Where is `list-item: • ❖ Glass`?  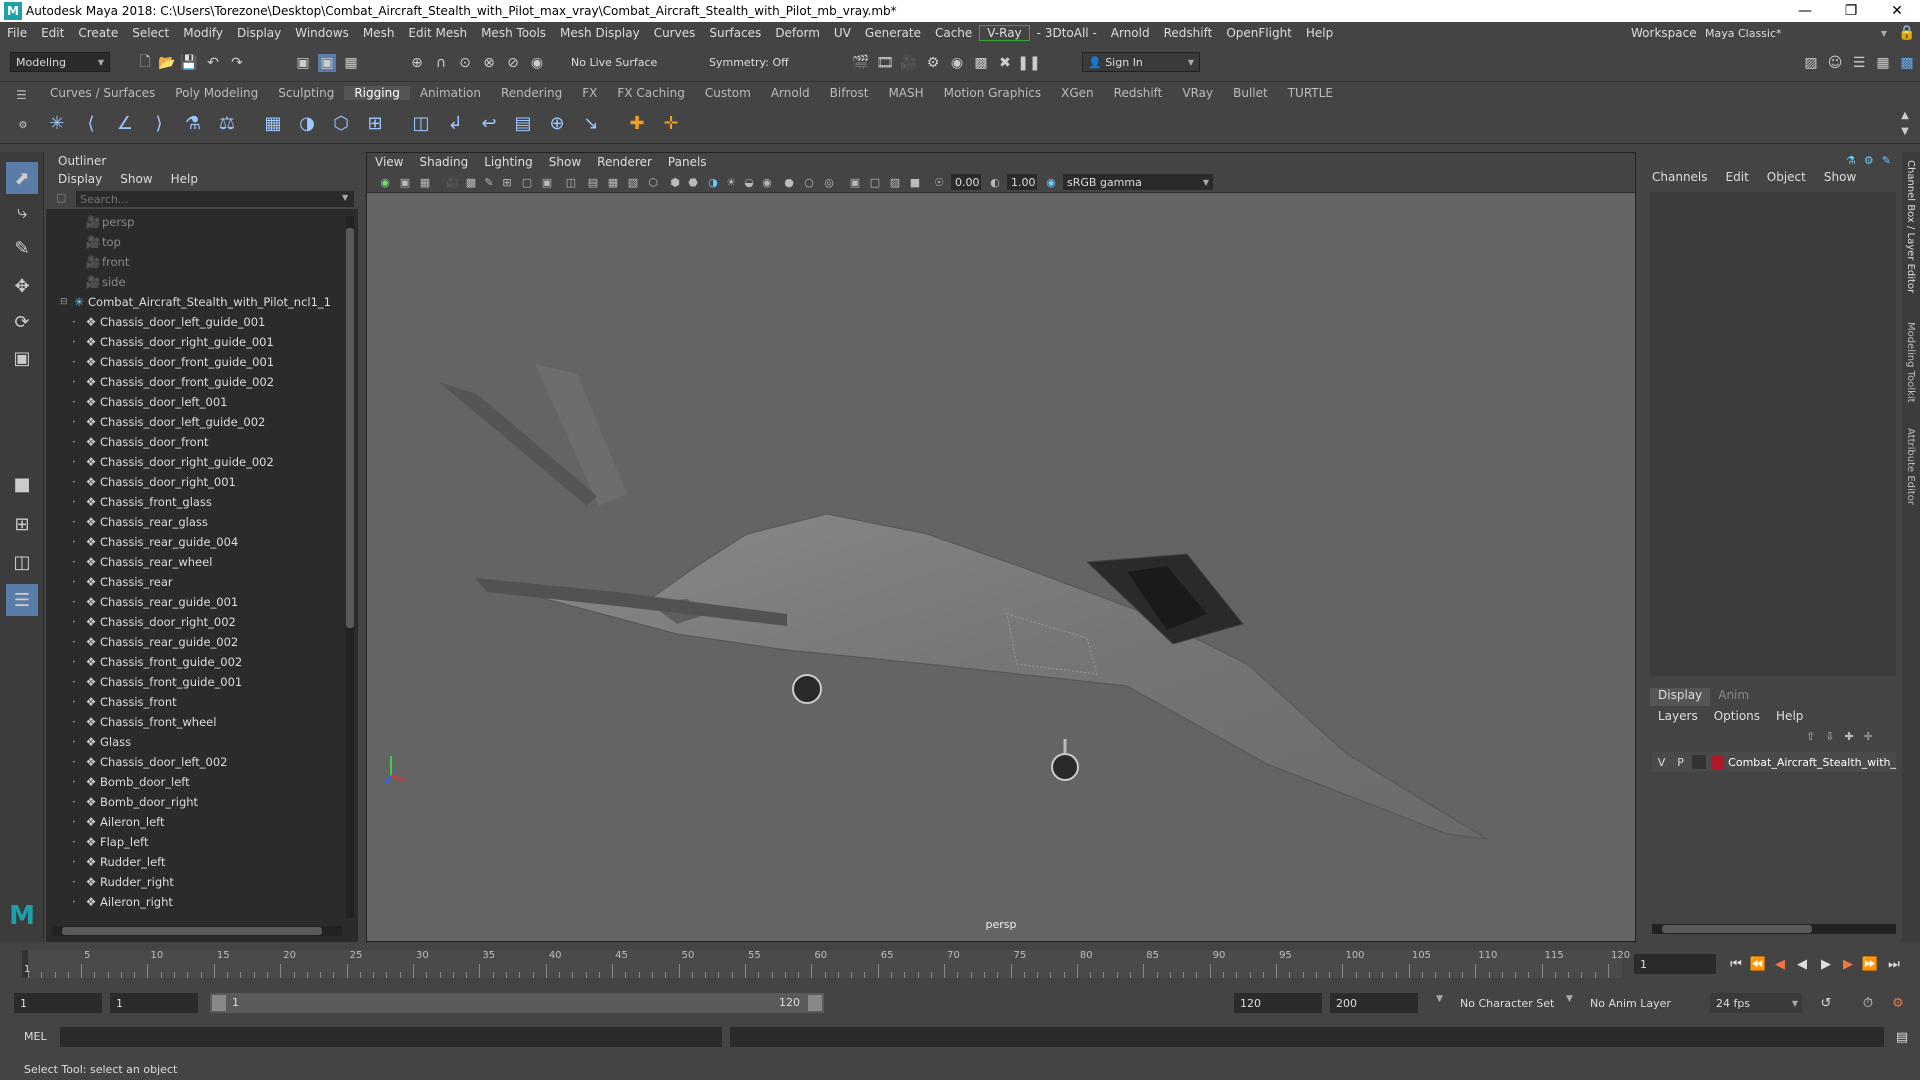 list-item: • ❖ Glass is located at coordinates (196, 742).